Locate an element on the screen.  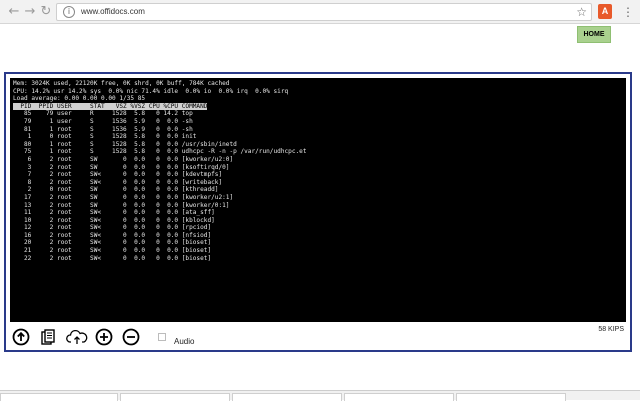
cloud-upload-icon is located at coordinates (77, 337).